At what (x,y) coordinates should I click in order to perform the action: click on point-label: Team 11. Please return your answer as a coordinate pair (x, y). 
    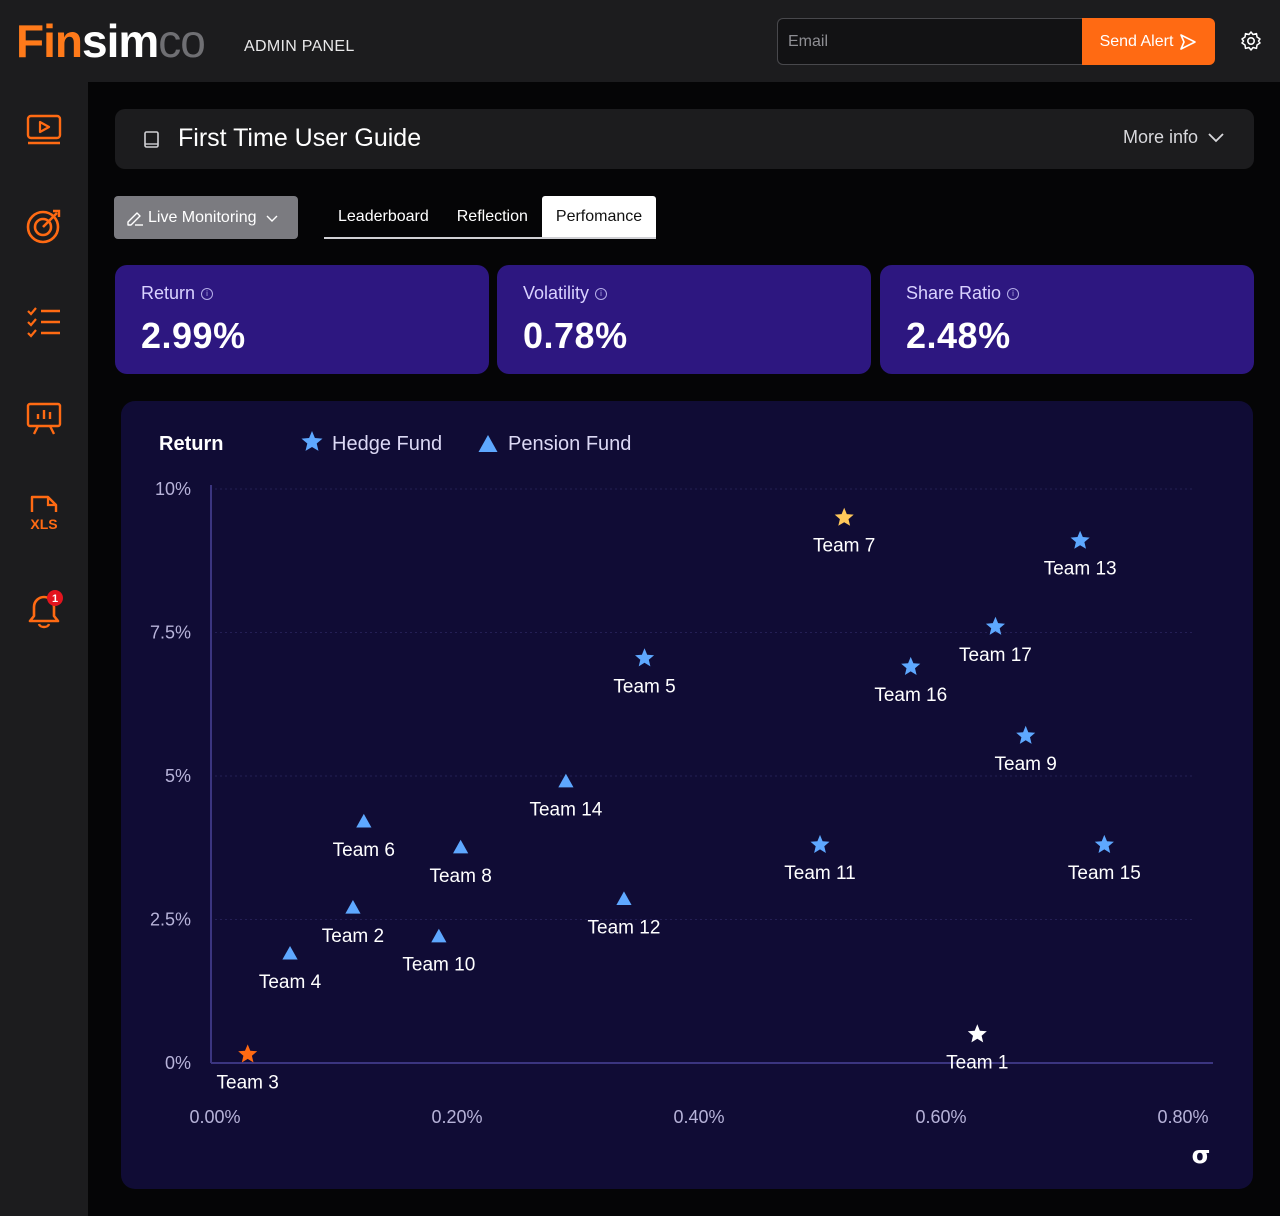
    Looking at the image, I should click on (819, 873).